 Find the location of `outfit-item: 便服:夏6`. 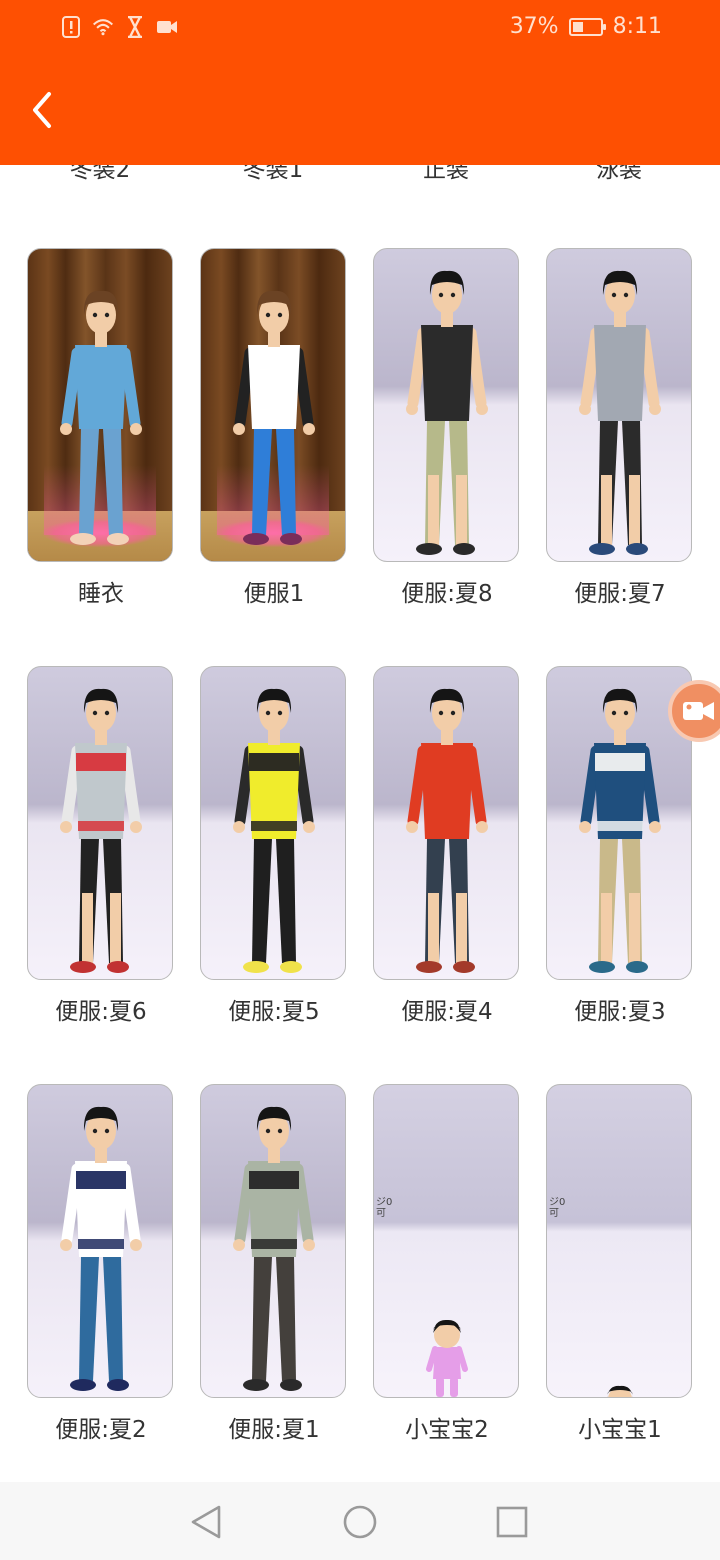

outfit-item: 便服:夏6 is located at coordinates (101, 846).